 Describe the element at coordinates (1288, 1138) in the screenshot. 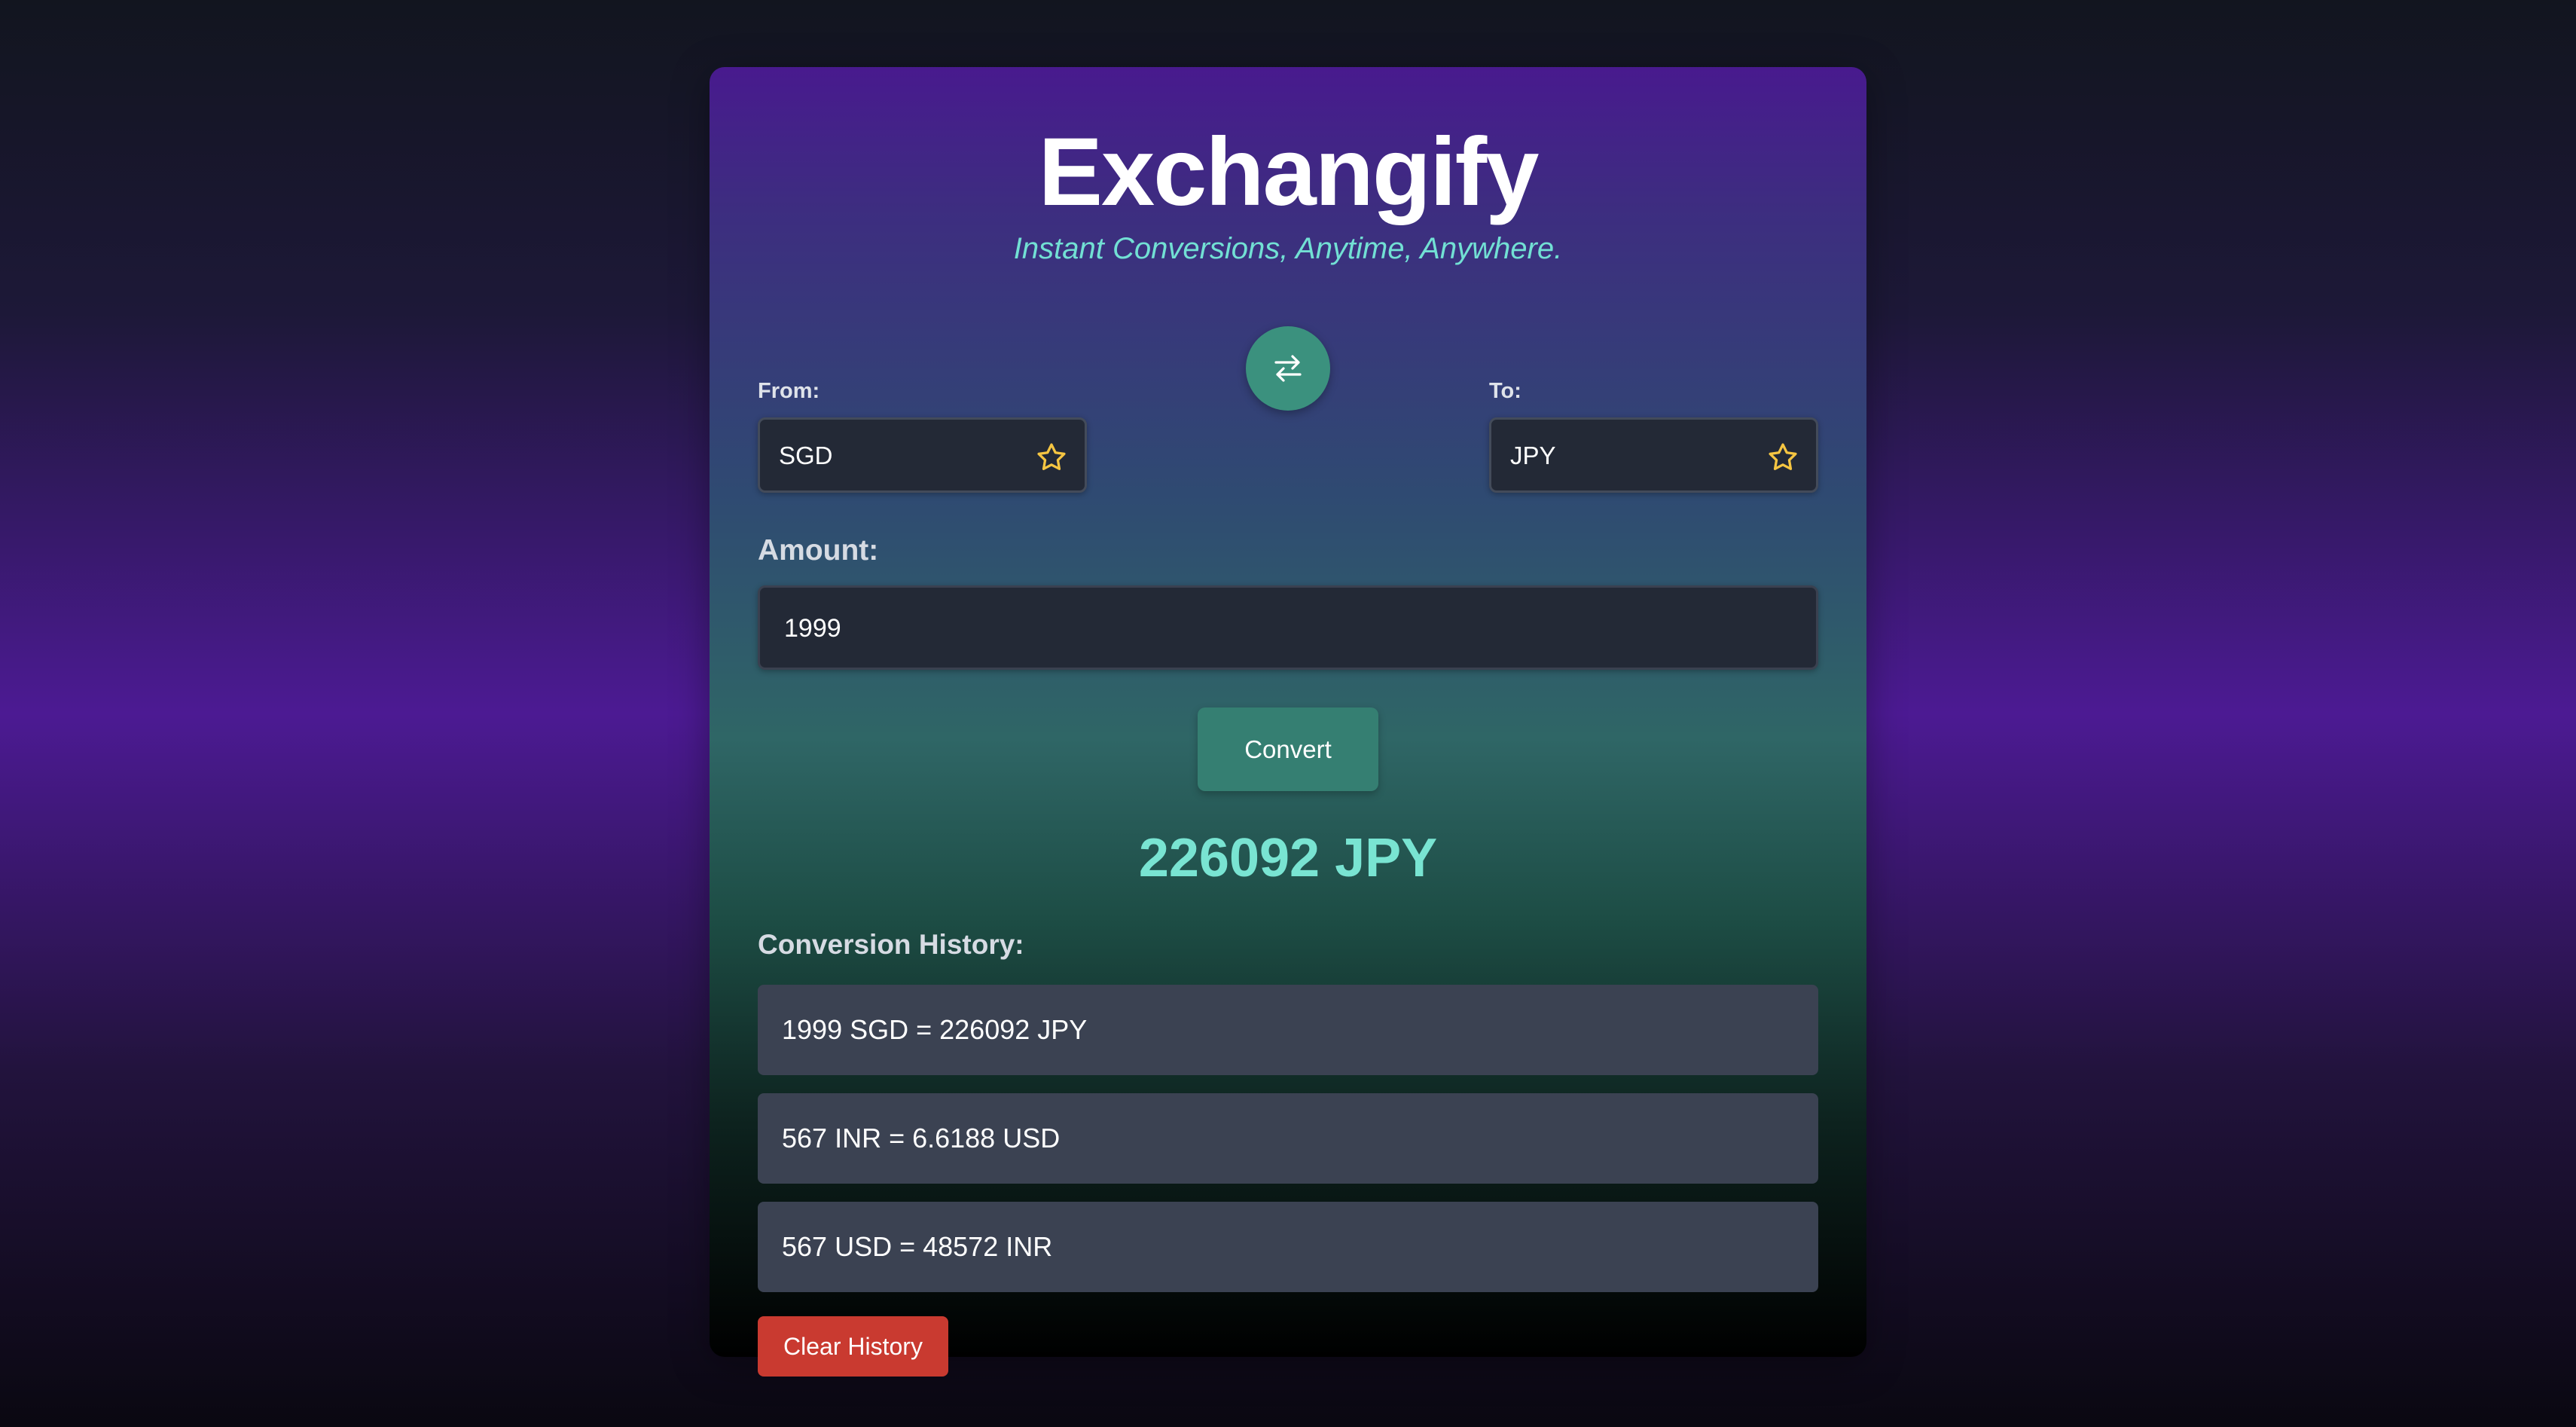

I see `history-item: 567 INR = 6.6188 USD` at that location.